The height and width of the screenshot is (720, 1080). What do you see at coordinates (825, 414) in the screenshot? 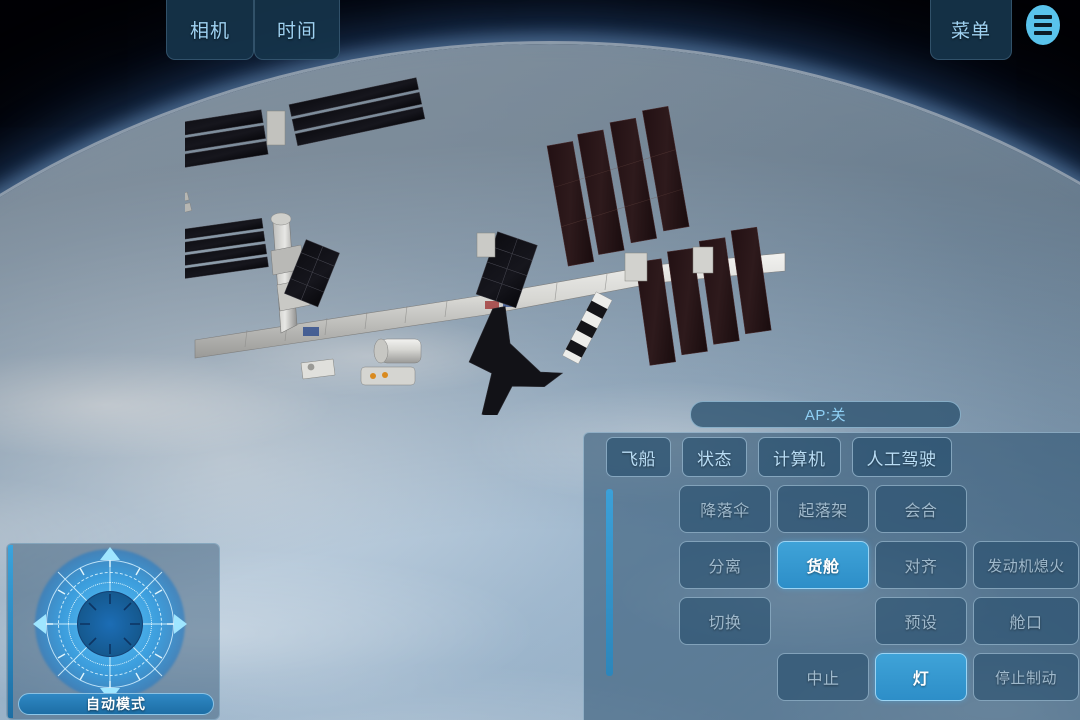
I see `autopilot-status-bar: AP:关` at bounding box center [825, 414].